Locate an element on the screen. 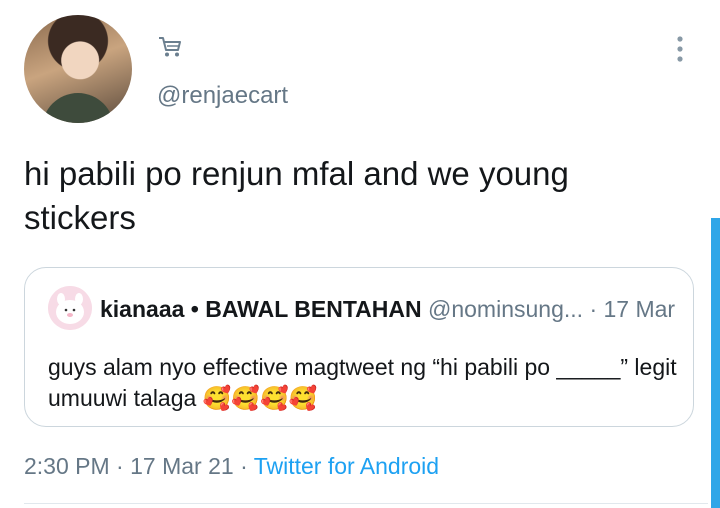 Image resolution: width=720 pixels, height=508 pixels. quoted-author-name: kianaaa • BAWAL BENTAHAN is located at coordinates (261, 309).